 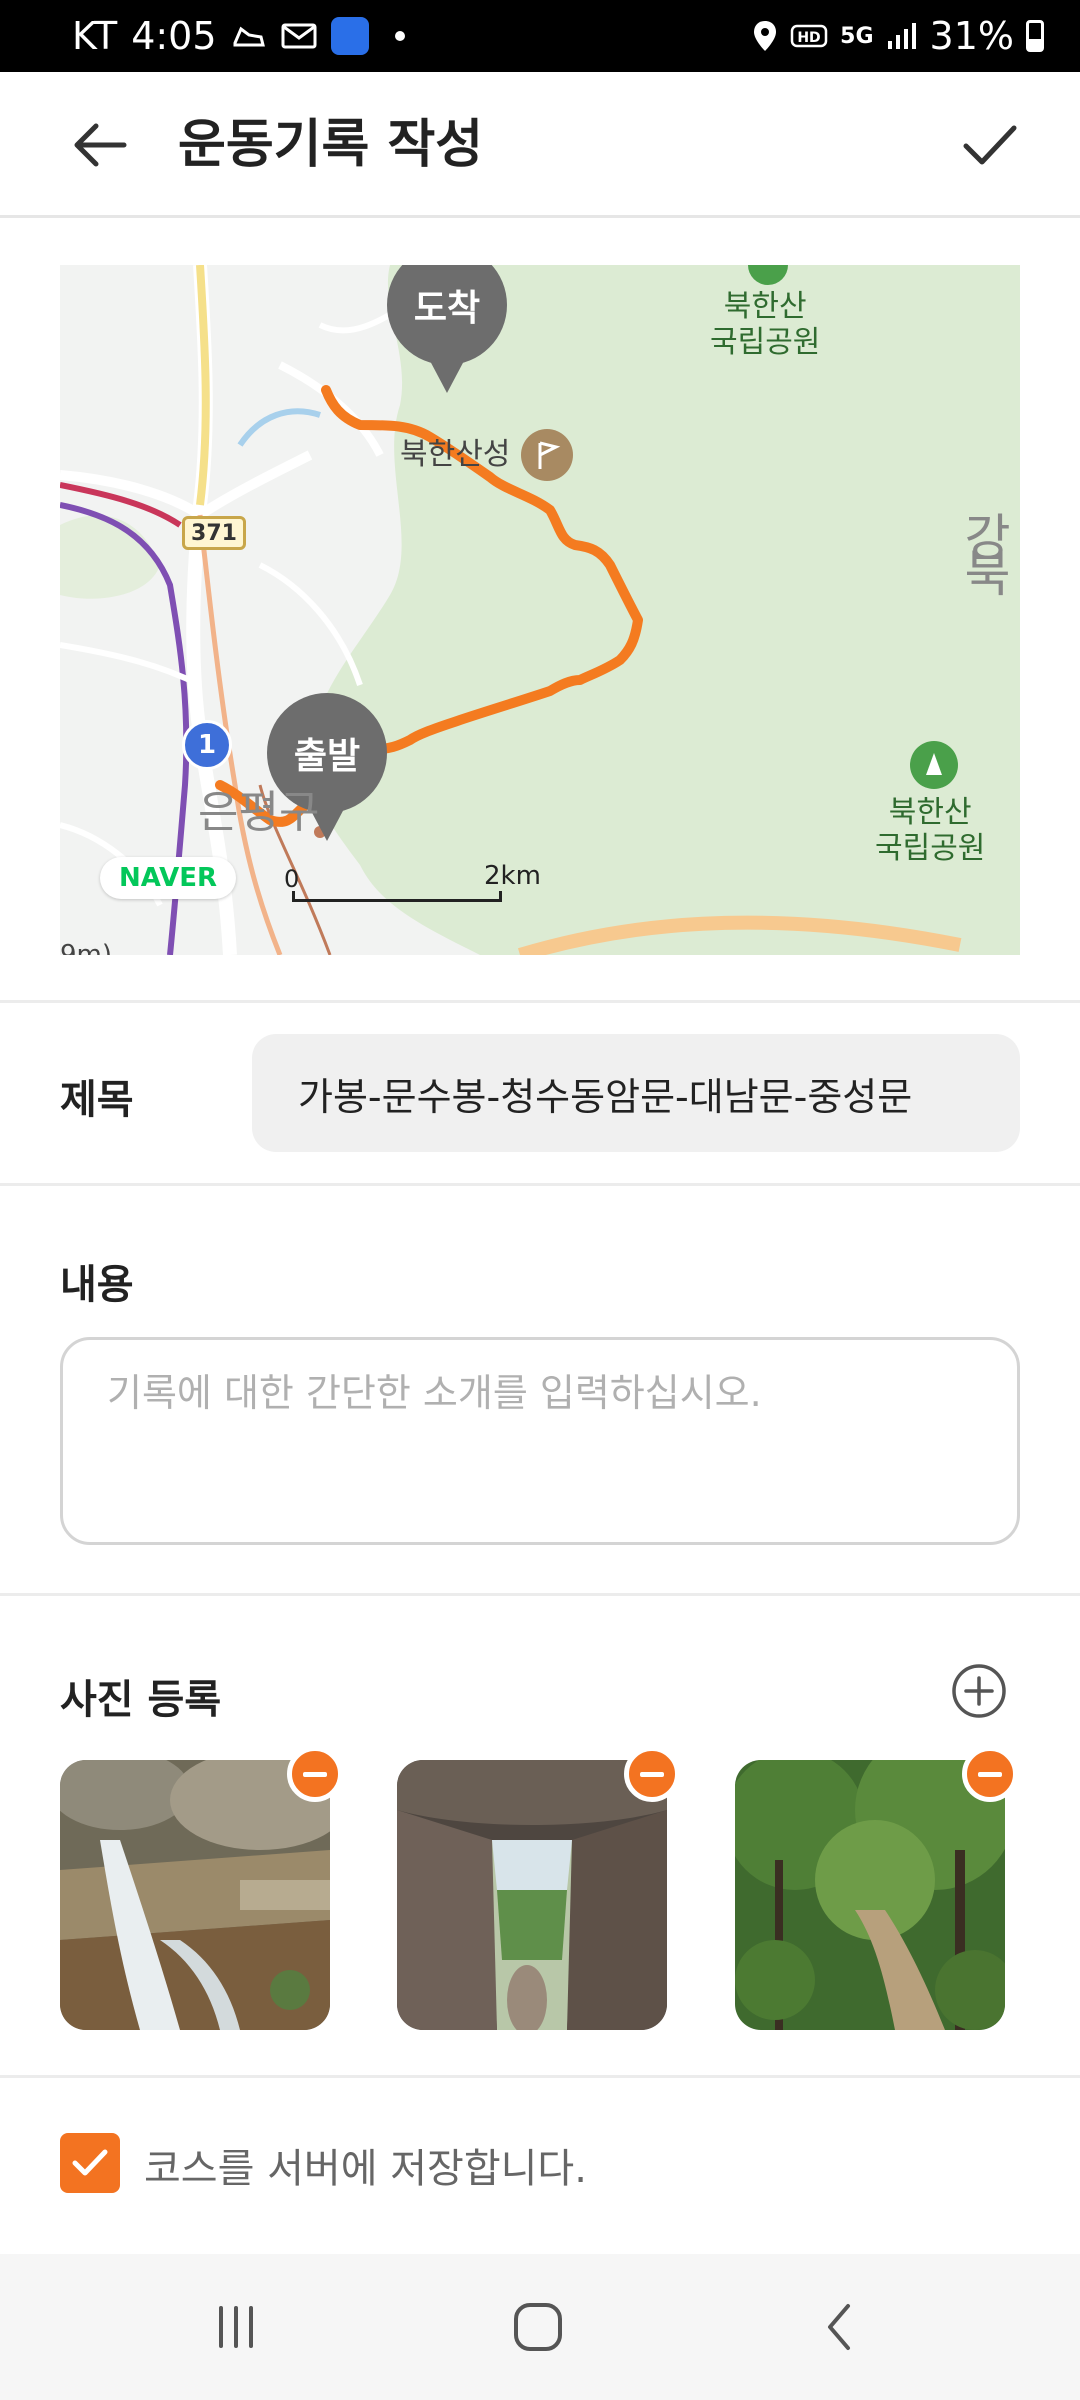 What do you see at coordinates (95, 36) in the screenshot?
I see `carrier-text: KT` at bounding box center [95, 36].